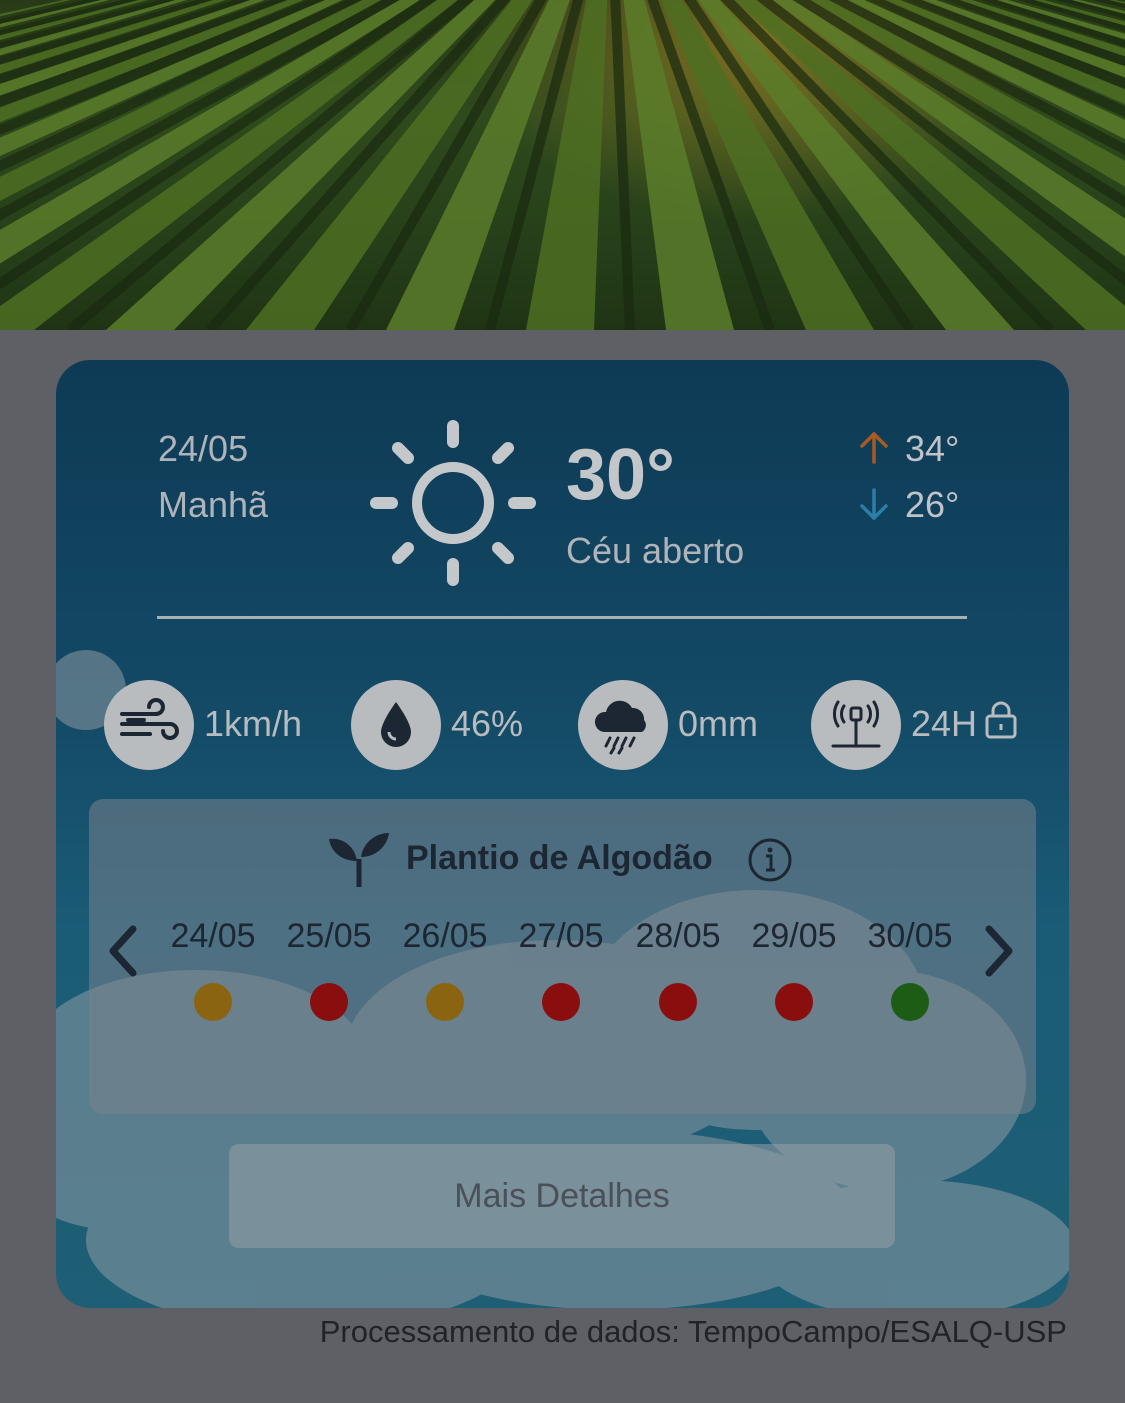 This screenshot has width=1125, height=1403. Describe the element at coordinates (718, 723) in the screenshot. I see `rain-value: 0mm` at that location.